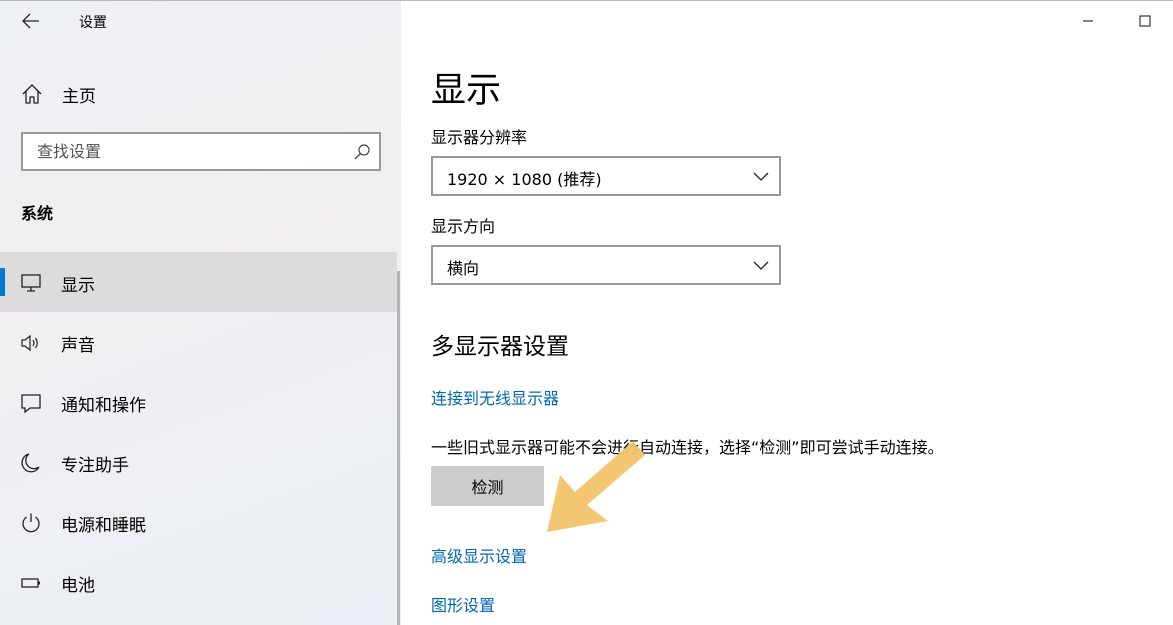 The image size is (1173, 625). What do you see at coordinates (495, 397) in the screenshot?
I see `connect-wireless-display-link: 连接到无线显示器` at bounding box center [495, 397].